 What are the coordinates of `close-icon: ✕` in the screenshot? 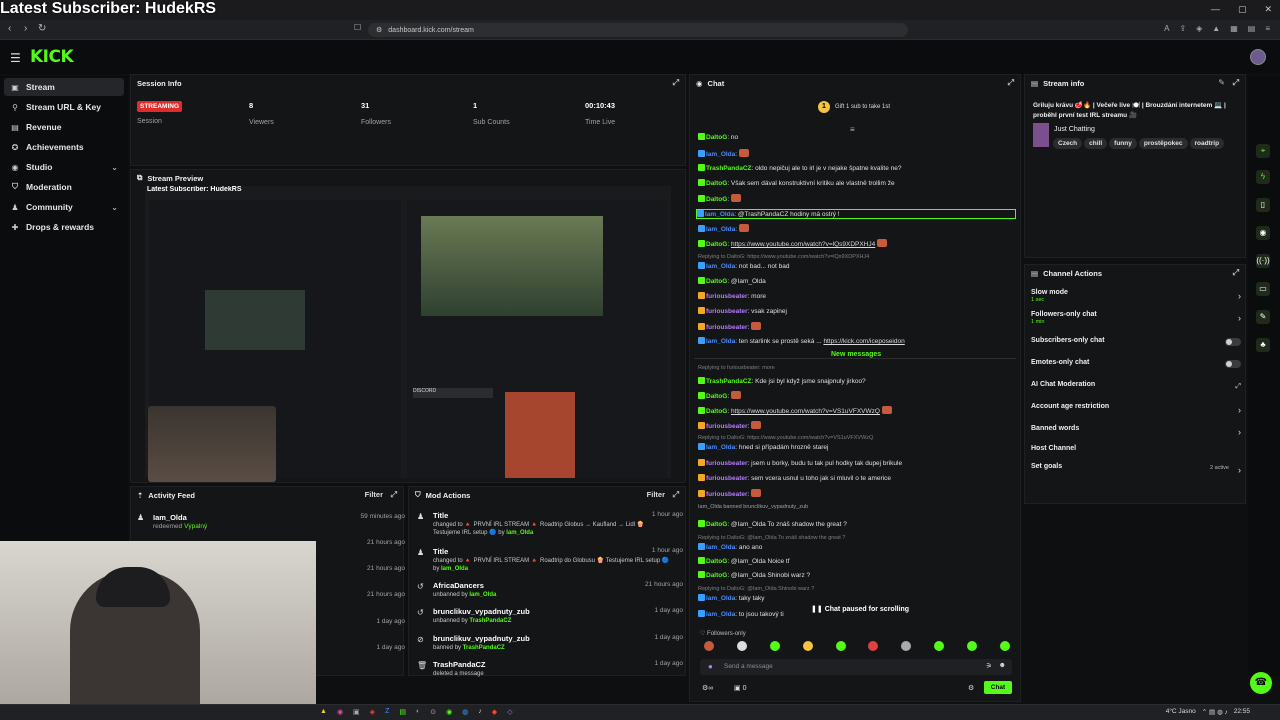 It's located at (1268, 9).